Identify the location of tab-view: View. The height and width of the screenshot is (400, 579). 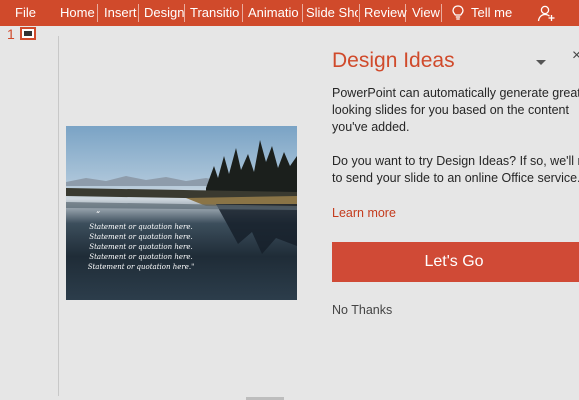
(426, 13).